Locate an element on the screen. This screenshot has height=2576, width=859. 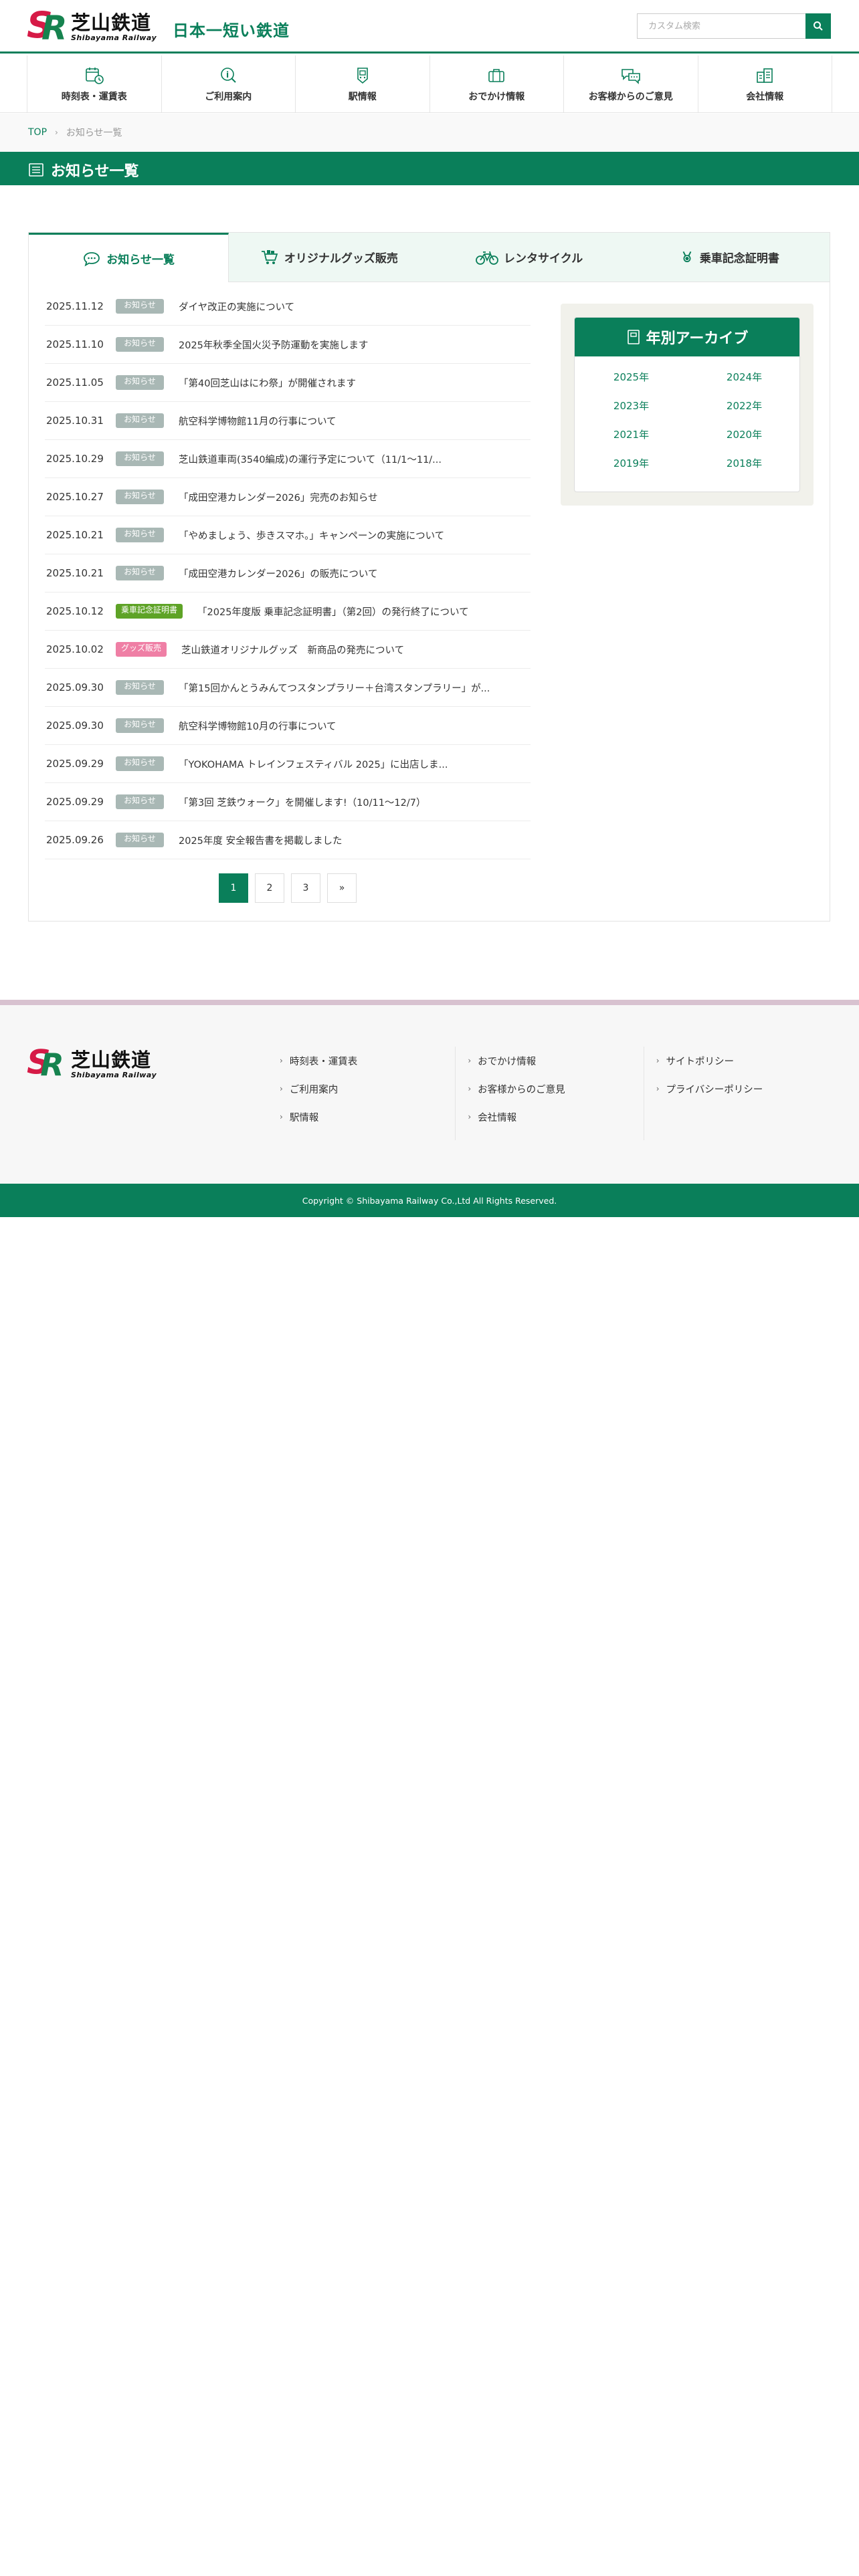
archive-year-link: 2020年 is located at coordinates (743, 434).